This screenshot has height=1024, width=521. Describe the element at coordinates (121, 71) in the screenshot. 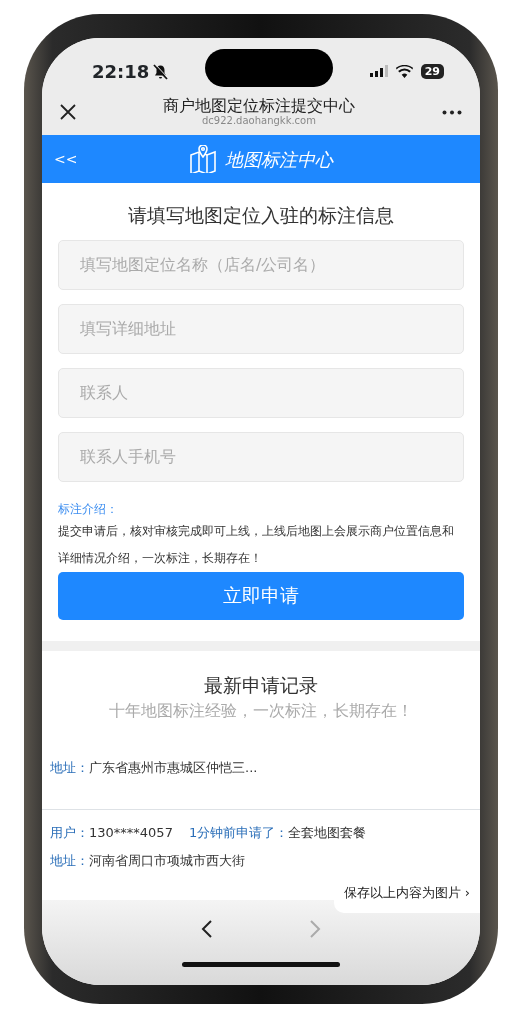

I see `clock: 22:18` at that location.